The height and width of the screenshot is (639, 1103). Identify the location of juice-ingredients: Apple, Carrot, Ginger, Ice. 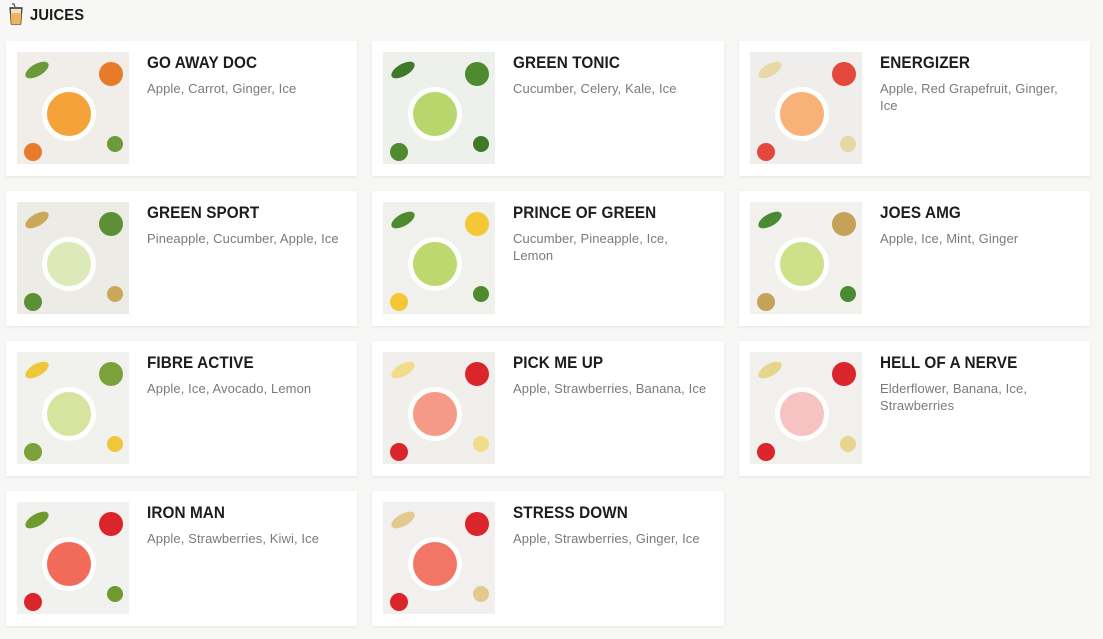
(222, 88).